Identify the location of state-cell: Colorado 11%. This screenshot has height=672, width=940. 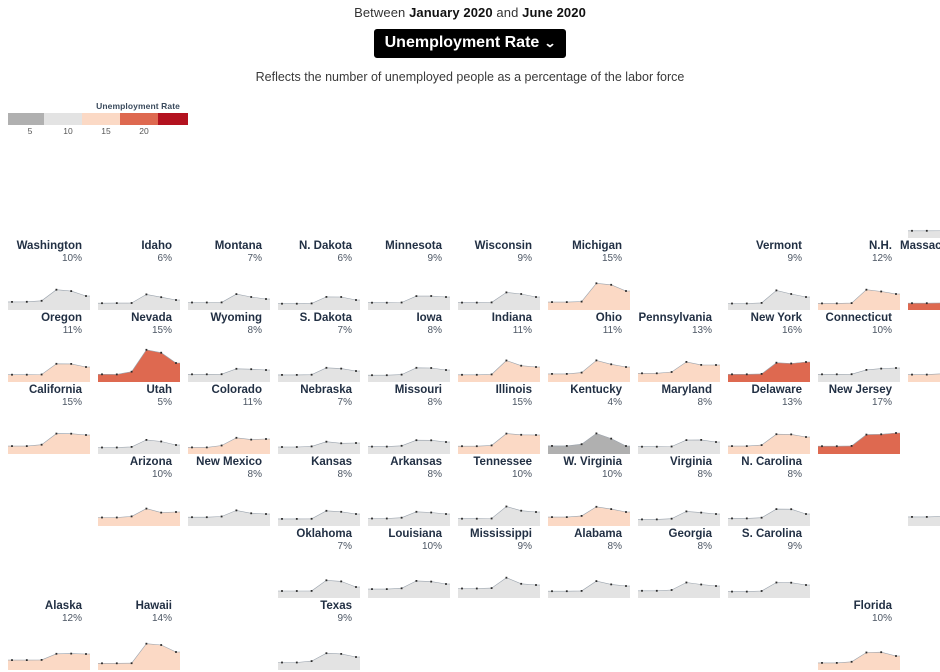
(225, 420).